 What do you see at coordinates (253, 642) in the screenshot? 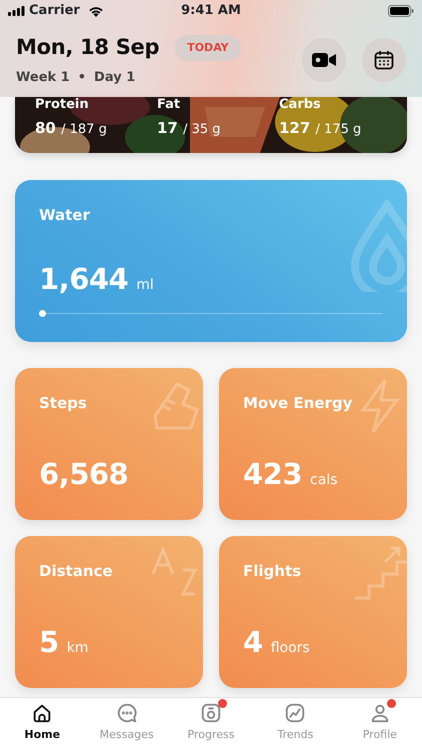
I see `metric-value: 4` at bounding box center [253, 642].